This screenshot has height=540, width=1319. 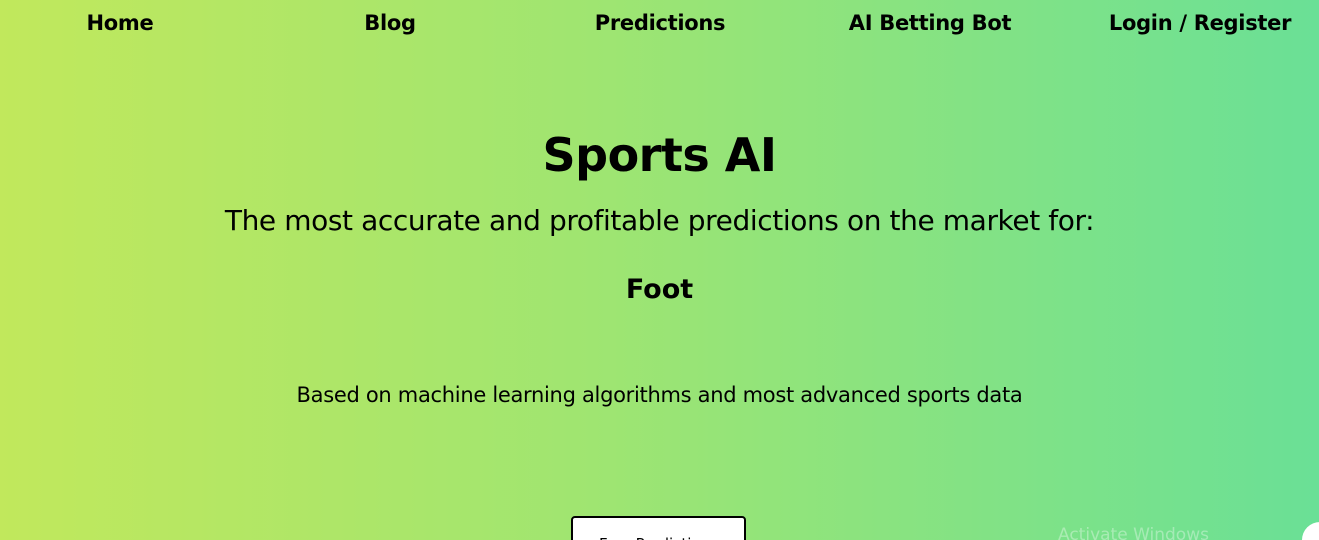 I want to click on nav-ai-betting-bot-link: AI Betting Bot, so click(x=930, y=23).